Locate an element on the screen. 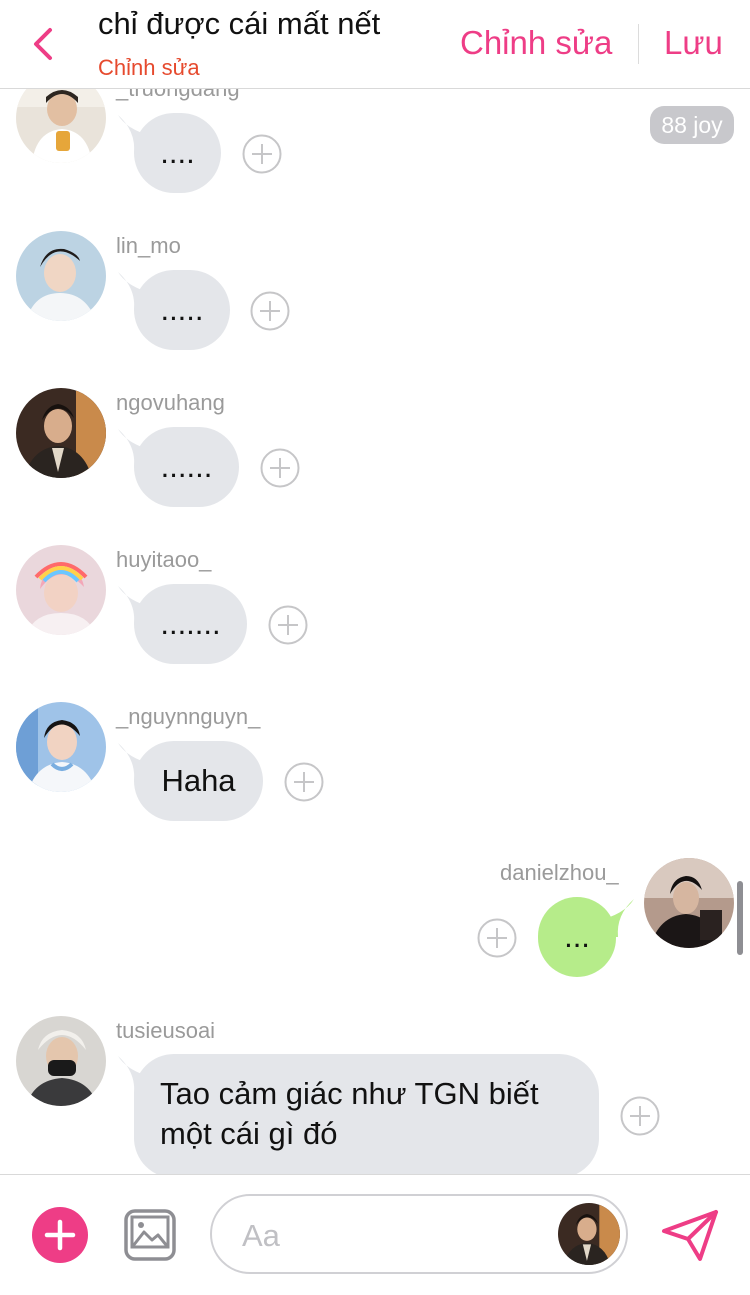 This screenshot has width=750, height=1295. message-text-line-1: Tao cảm giác như TGN biết is located at coordinates (349, 1093).